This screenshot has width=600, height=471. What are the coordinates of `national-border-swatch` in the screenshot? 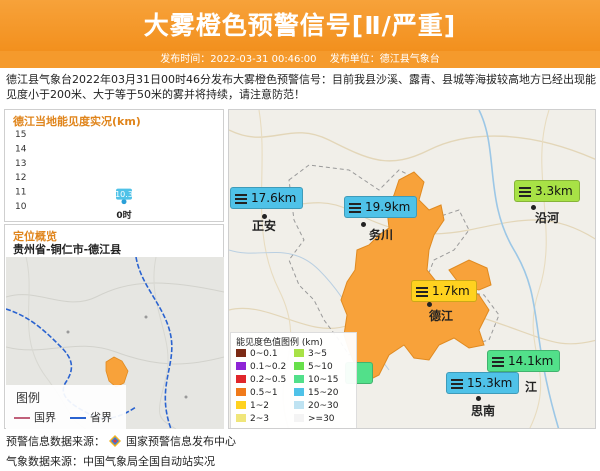 It's located at (22, 418).